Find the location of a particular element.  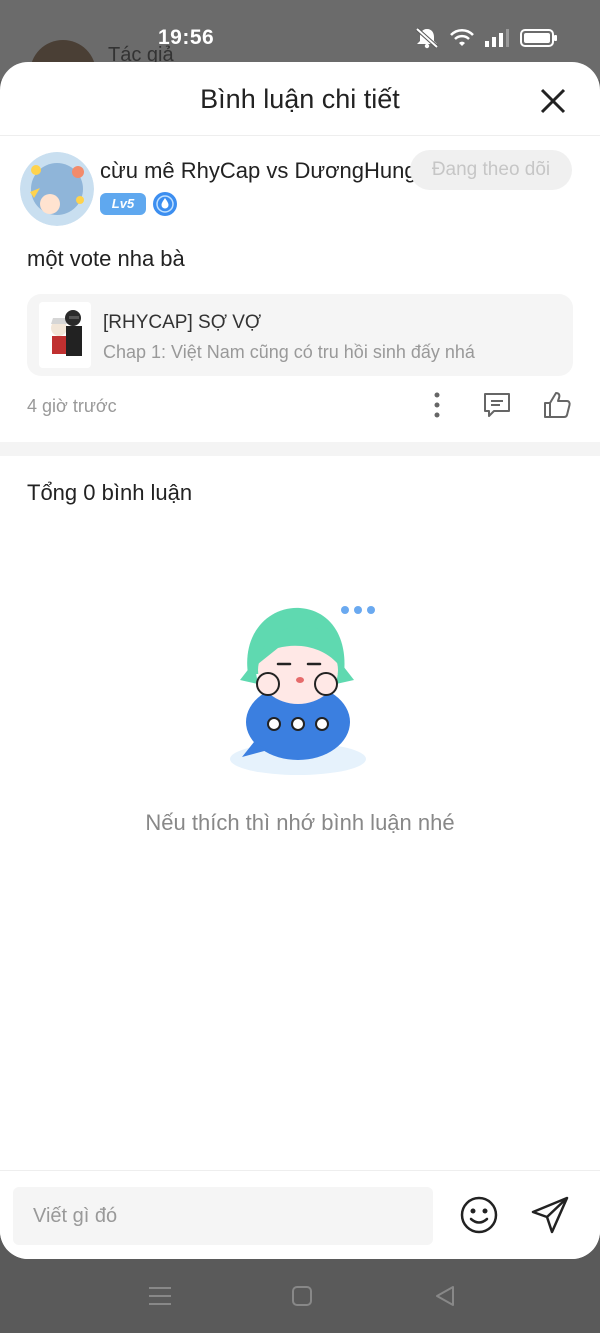

water-drop-badge-icon is located at coordinates (165, 204).